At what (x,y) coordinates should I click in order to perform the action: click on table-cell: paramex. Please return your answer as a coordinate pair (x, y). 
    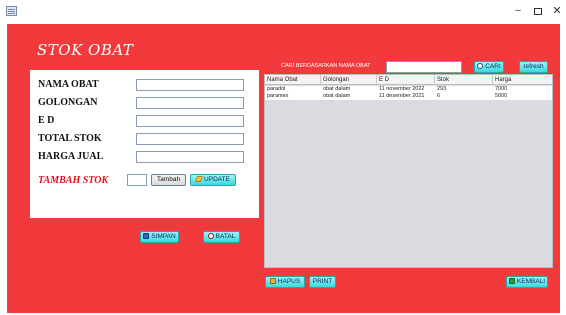
    Looking at the image, I should click on (278, 96).